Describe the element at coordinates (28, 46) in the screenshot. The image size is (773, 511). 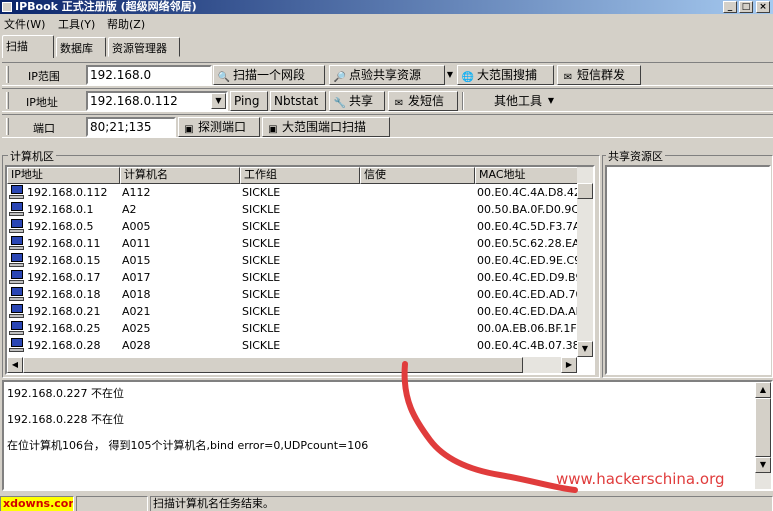
I see `tab-scan: 扫描` at that location.